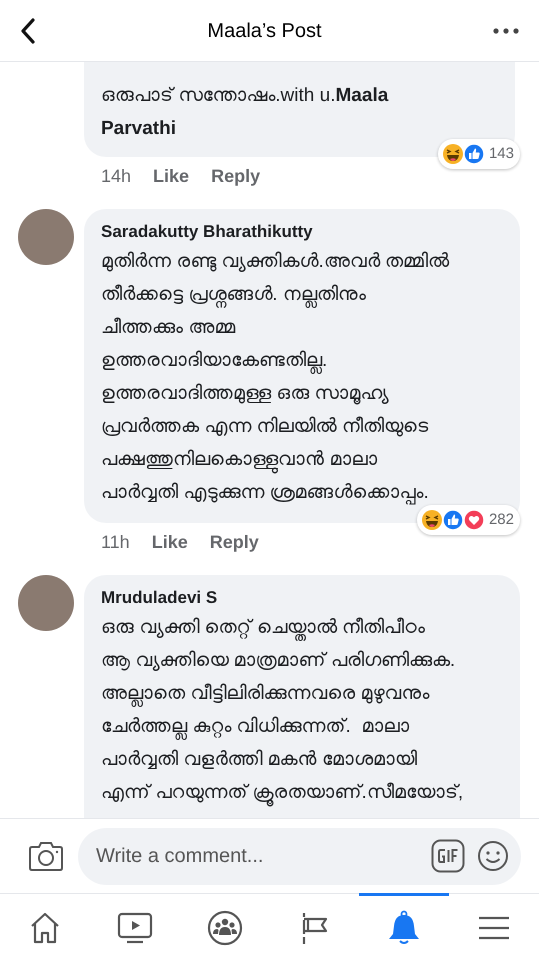  I want to click on groups-icon, so click(224, 928).